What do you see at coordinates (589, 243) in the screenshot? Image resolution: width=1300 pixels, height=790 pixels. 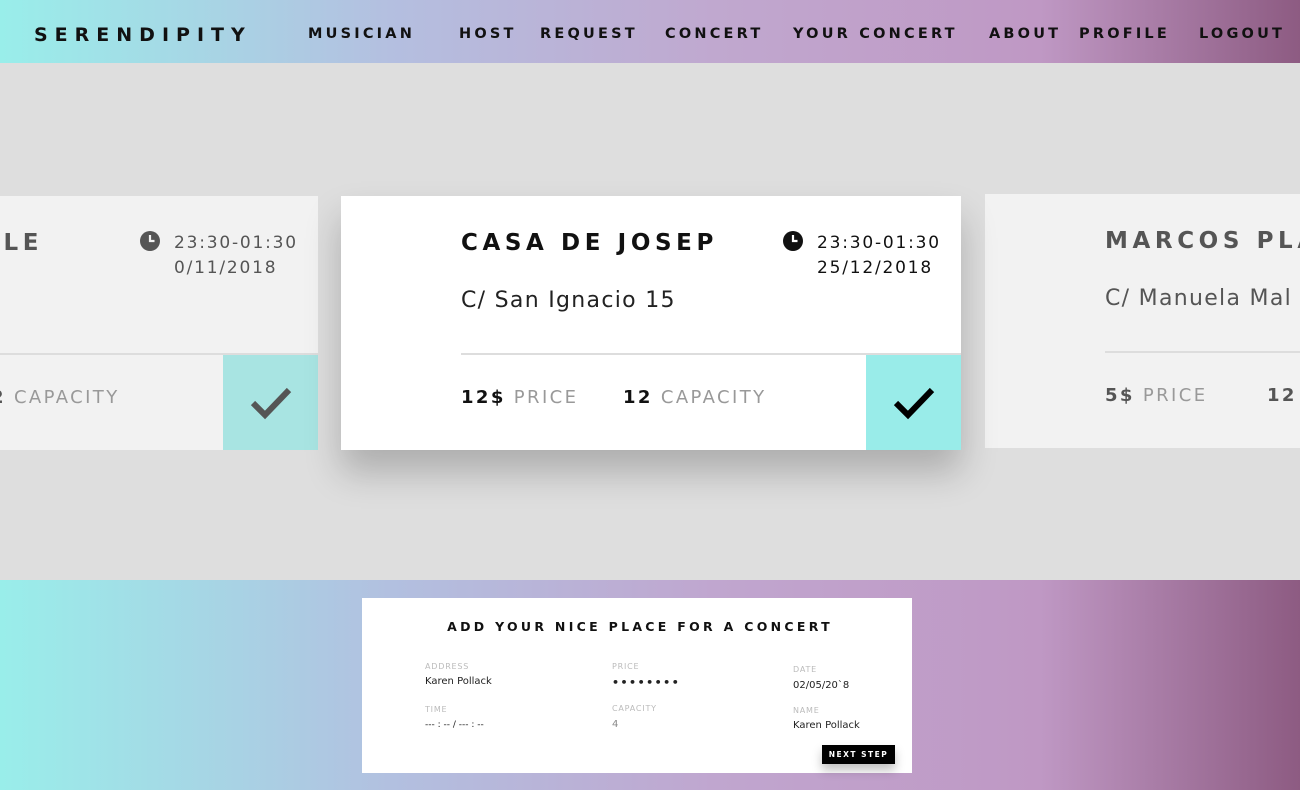 I see `venue-name: CASA DE JOSEP` at bounding box center [589, 243].